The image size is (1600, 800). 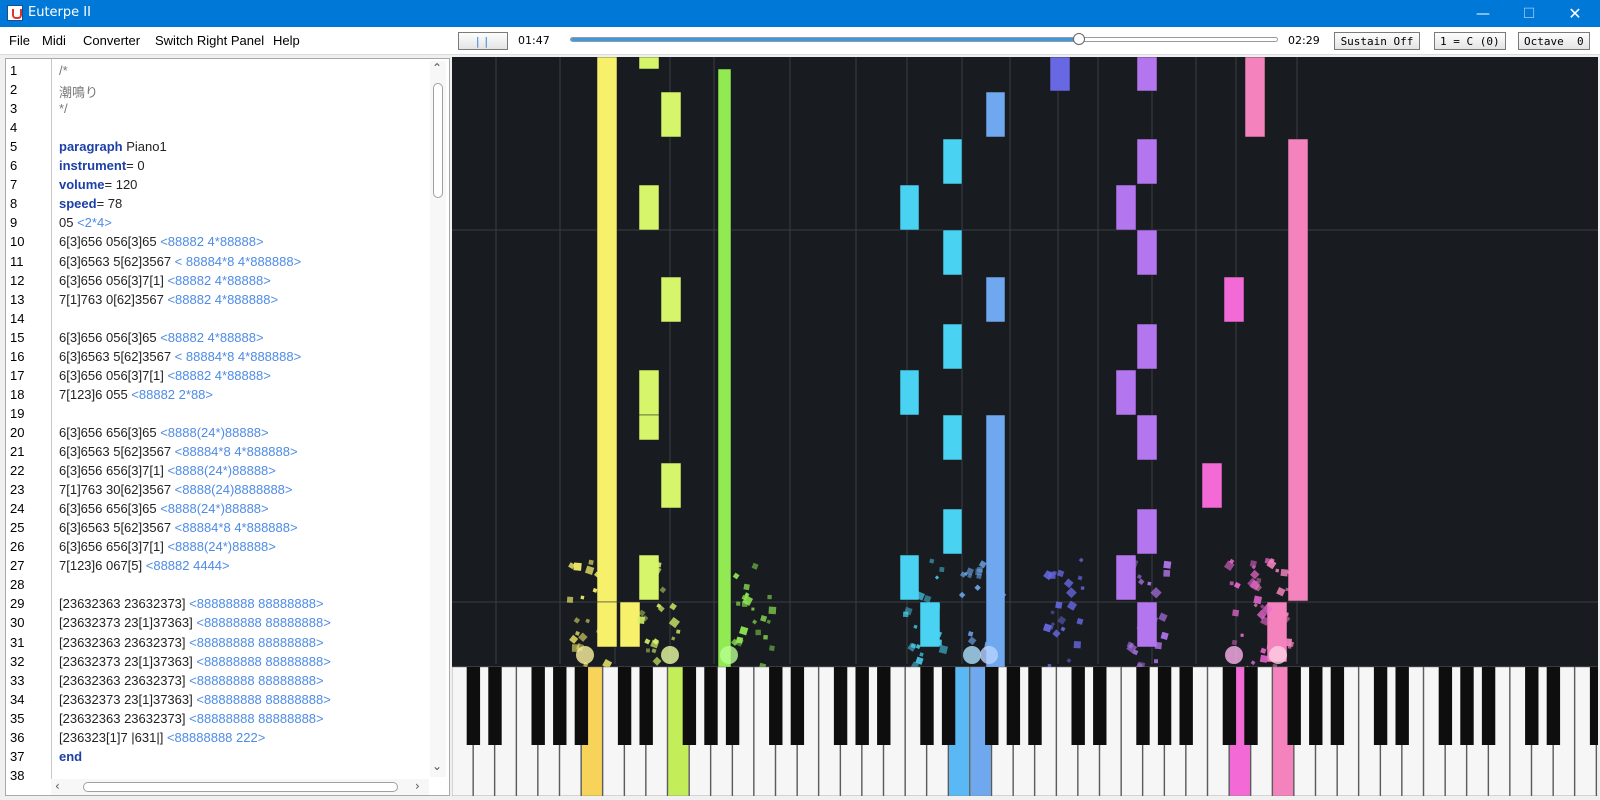 I want to click on note-token: Piano1, so click(x=144, y=147).